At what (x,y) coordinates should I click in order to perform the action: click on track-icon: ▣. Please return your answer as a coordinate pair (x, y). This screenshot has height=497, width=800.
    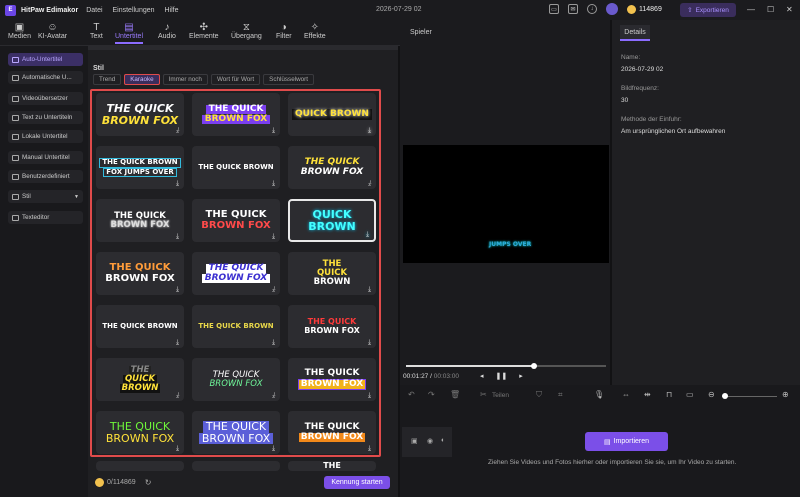
    Looking at the image, I should click on (414, 441).